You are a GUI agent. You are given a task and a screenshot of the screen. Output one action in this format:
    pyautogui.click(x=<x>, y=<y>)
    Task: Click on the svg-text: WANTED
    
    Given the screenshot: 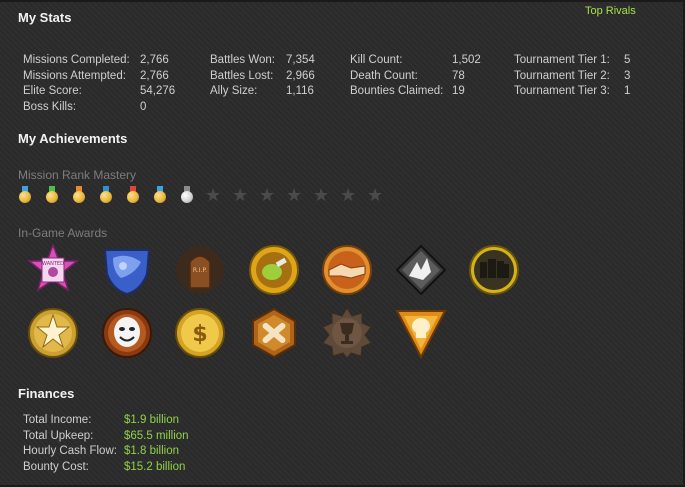 What is the action you would take?
    pyautogui.click(x=53, y=264)
    